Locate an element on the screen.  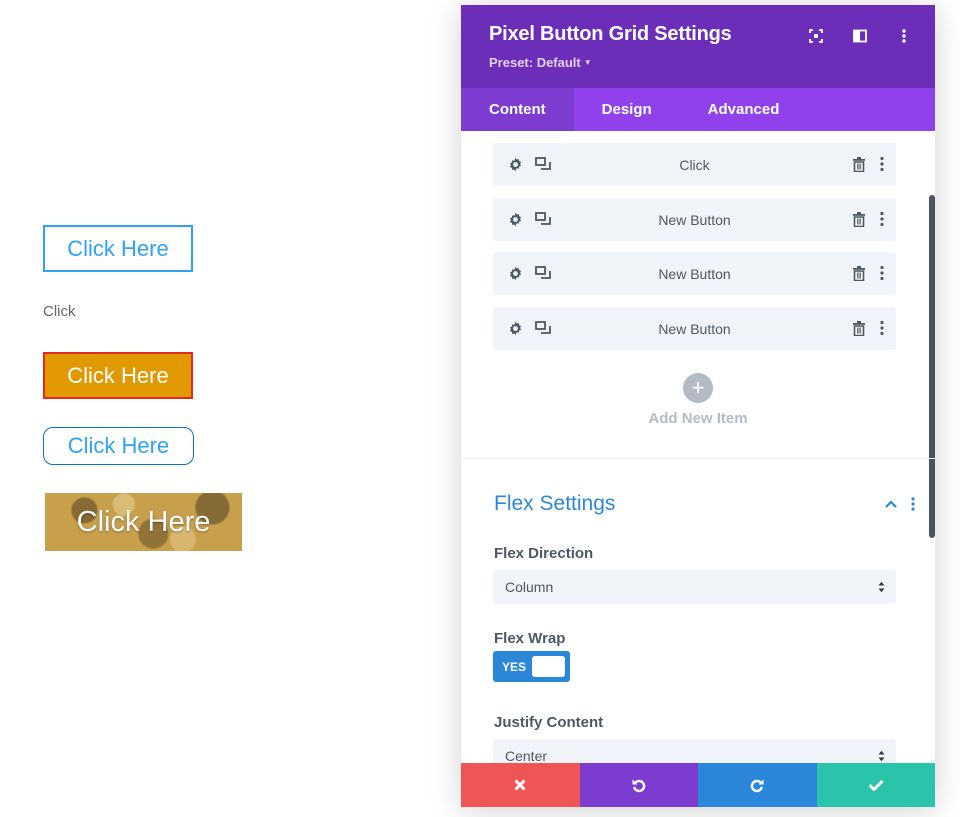
tab-bar: Content Design Advanced is located at coordinates (698, 109).